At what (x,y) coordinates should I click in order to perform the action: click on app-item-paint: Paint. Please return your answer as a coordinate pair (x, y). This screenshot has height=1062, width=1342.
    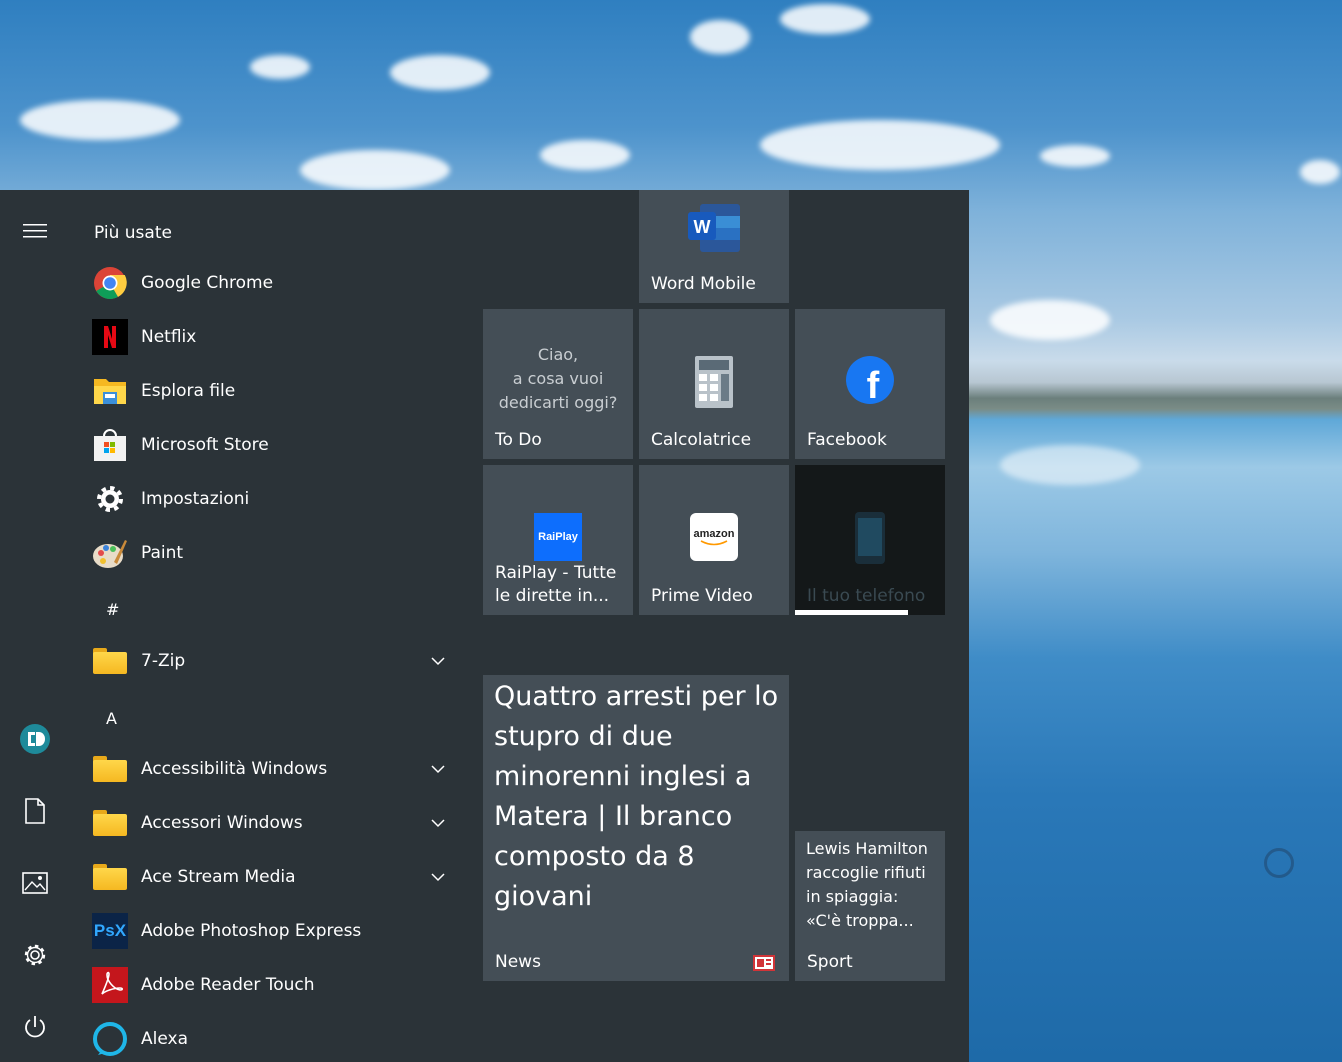
    Looking at the image, I should click on (276, 553).